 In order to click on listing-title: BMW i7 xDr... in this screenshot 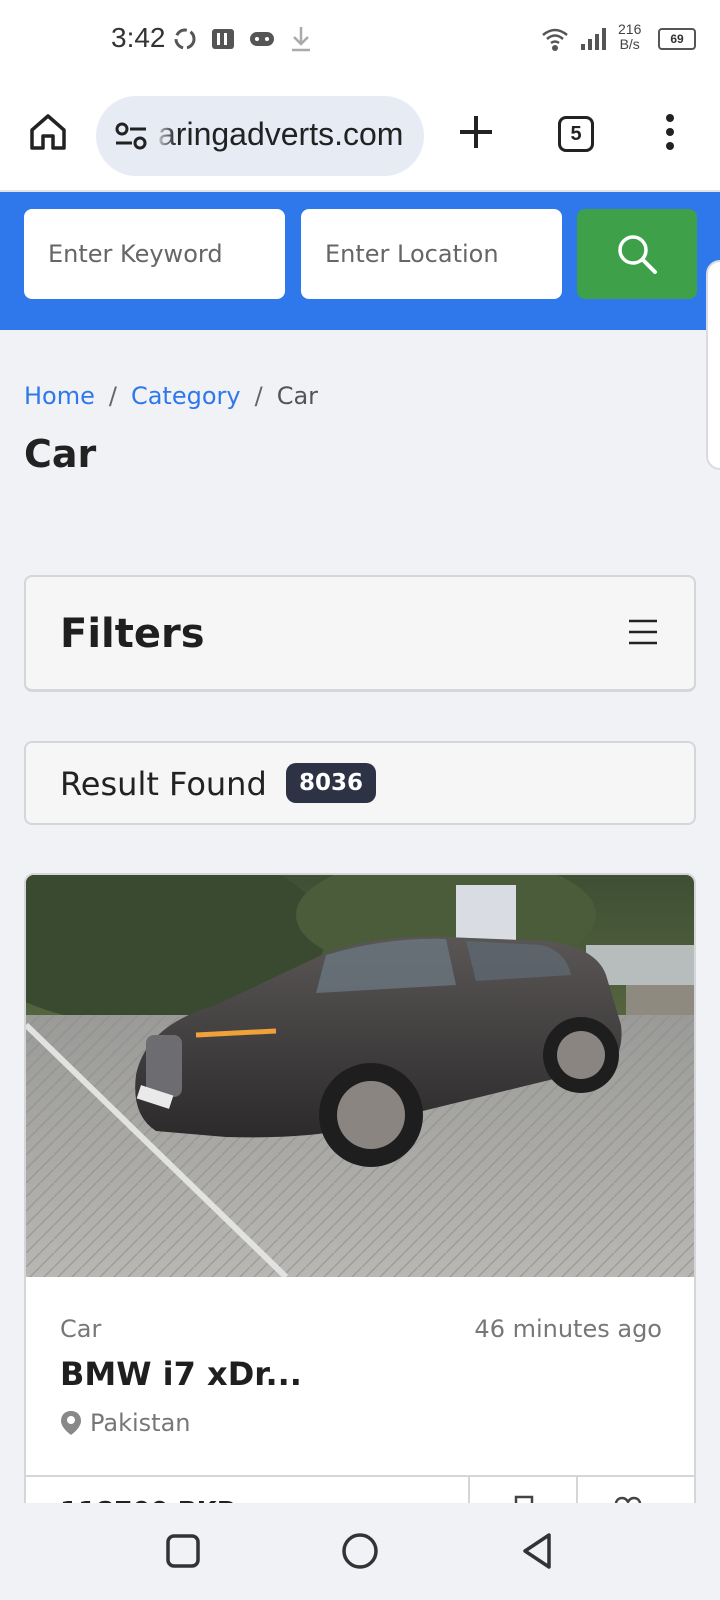, I will do `click(181, 1374)`.